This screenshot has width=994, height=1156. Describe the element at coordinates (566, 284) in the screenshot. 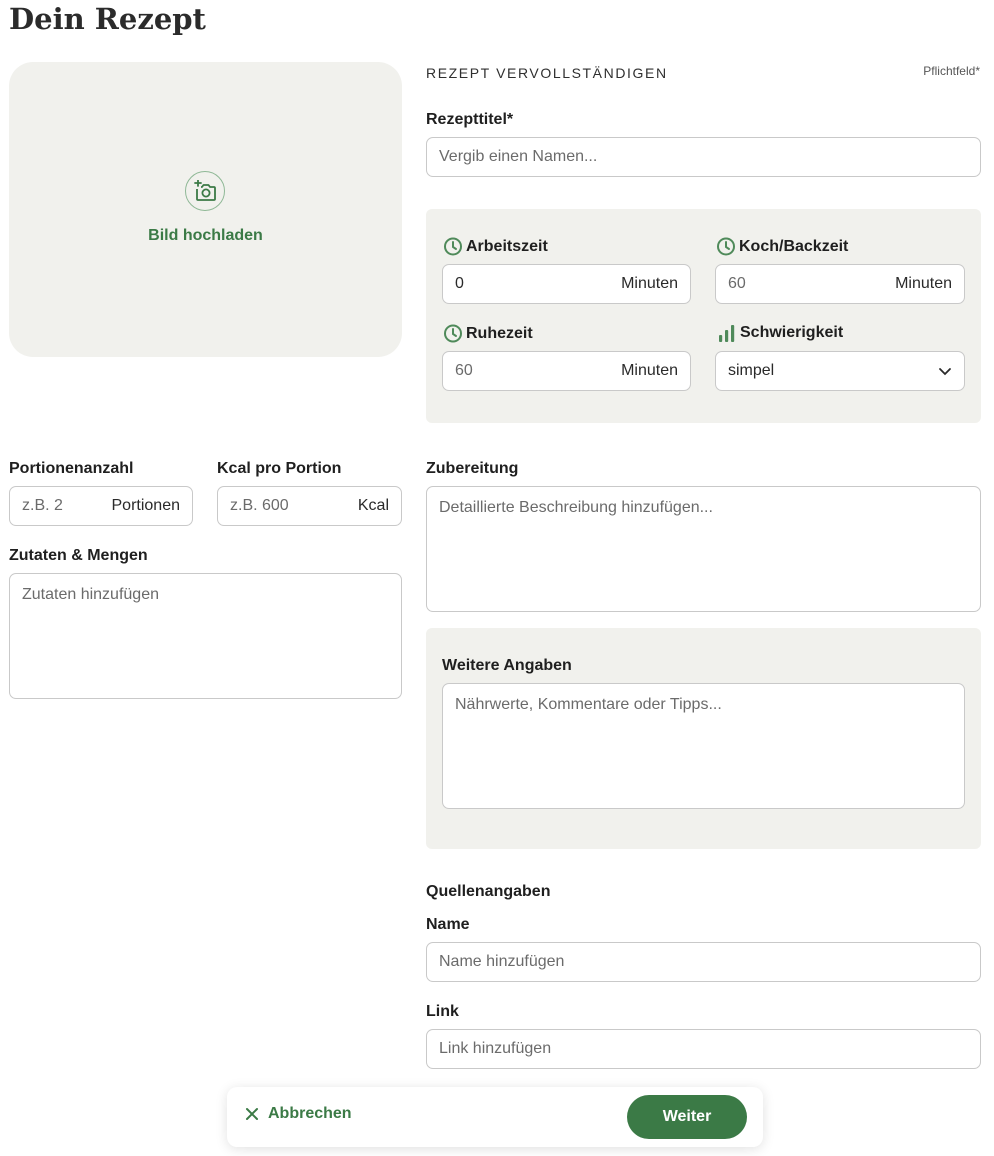

I see `work-time-input: 0 Minuten` at that location.